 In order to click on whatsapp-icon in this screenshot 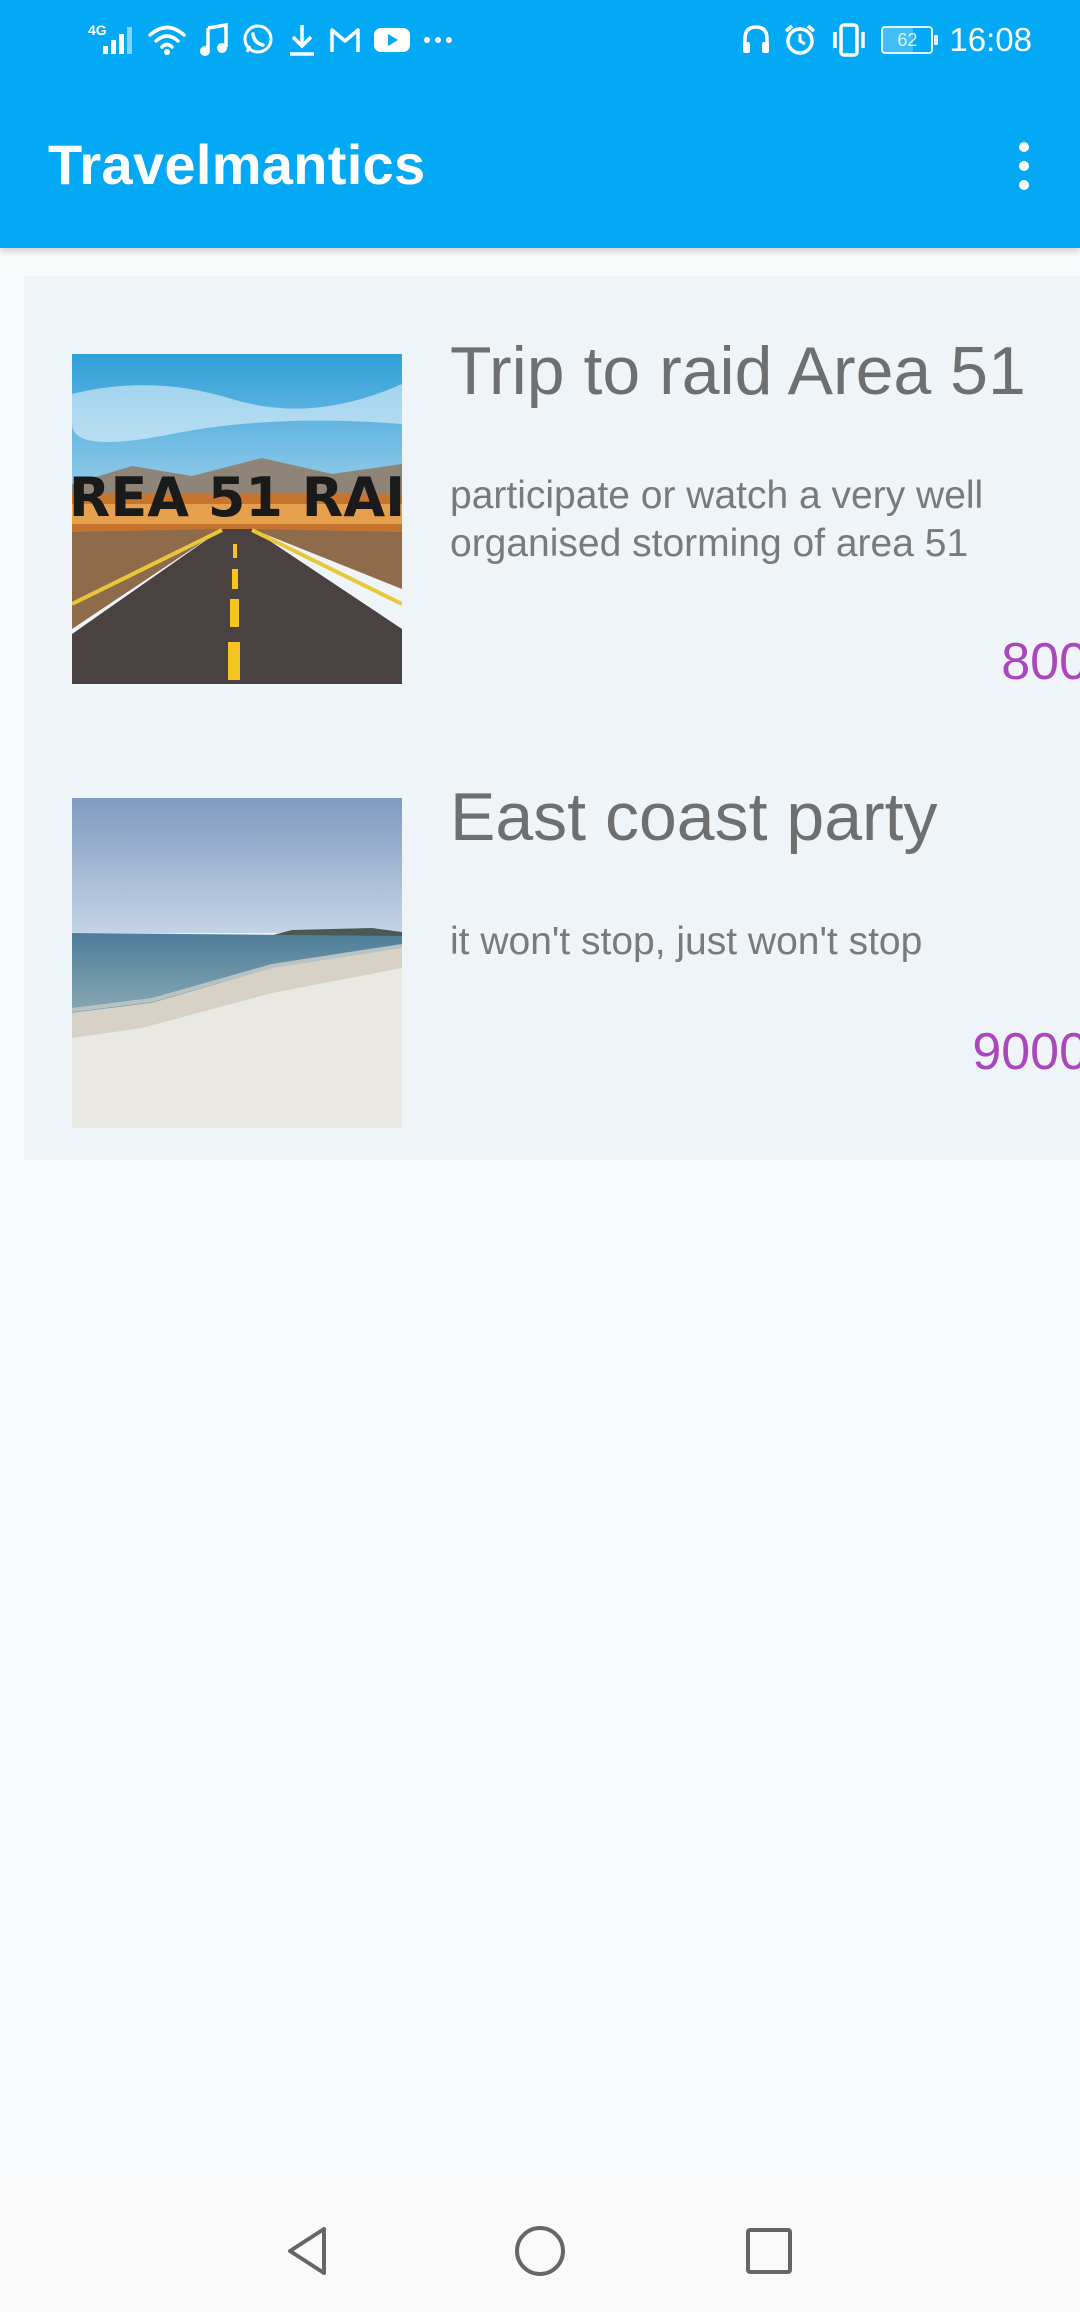, I will do `click(258, 40)`.